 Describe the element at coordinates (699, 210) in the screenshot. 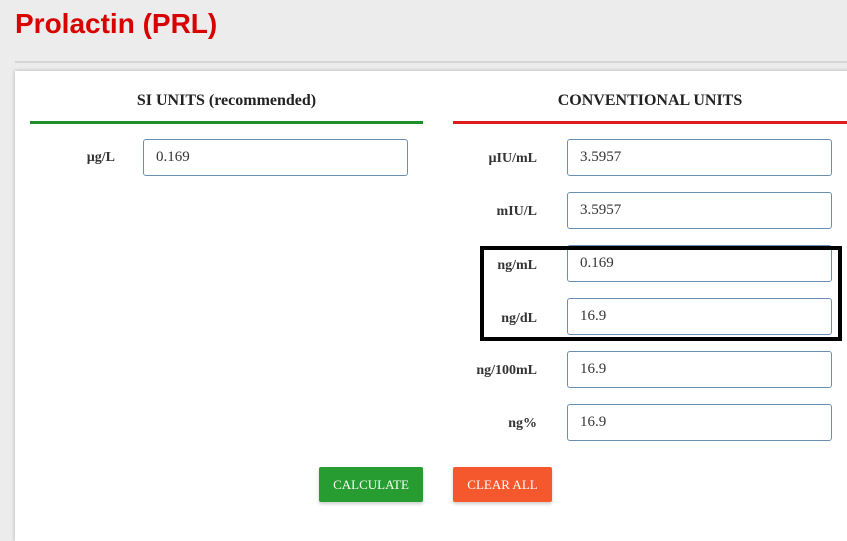

I see `input-miu-l: 3.5957` at that location.